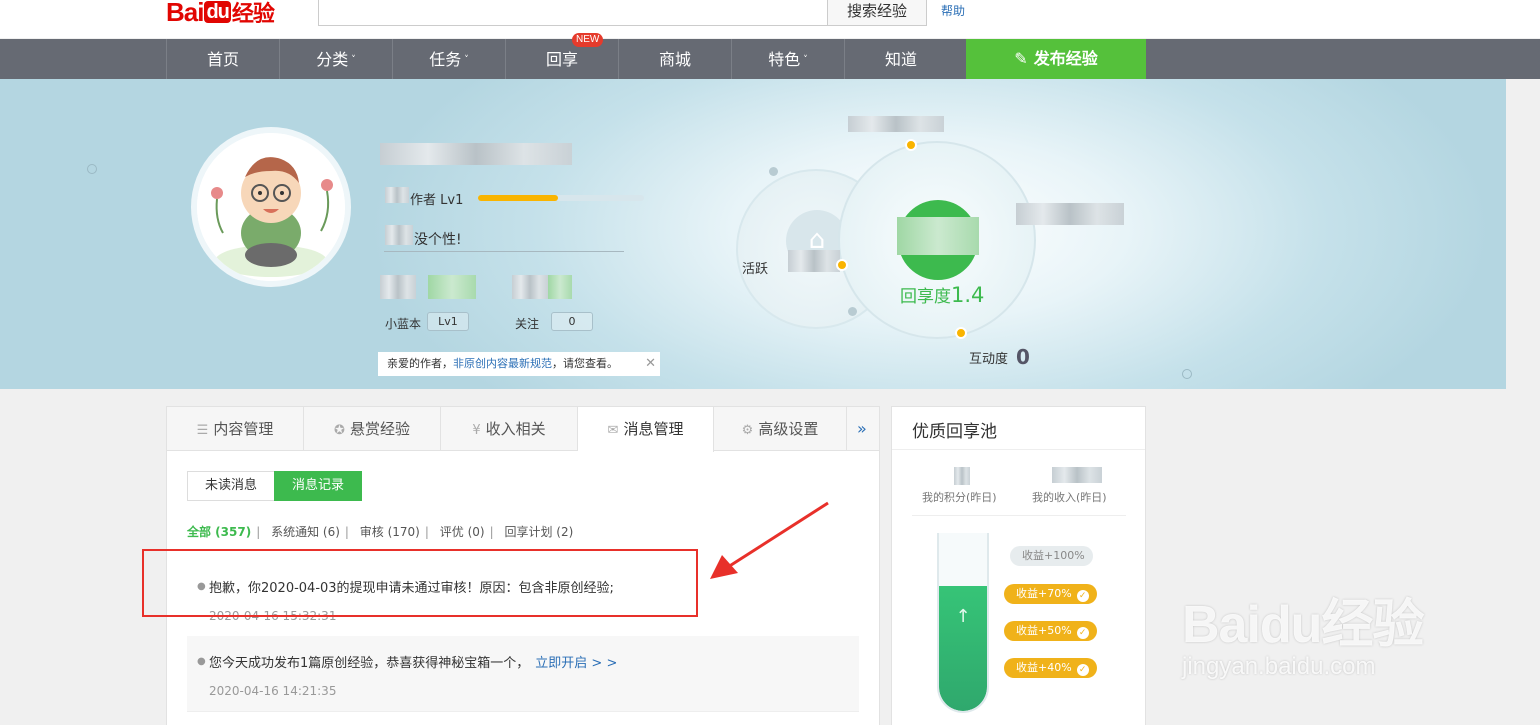  I want to click on baidu-watermark: Baidu经验 jingyan.baidu.com, so click(1303, 631).